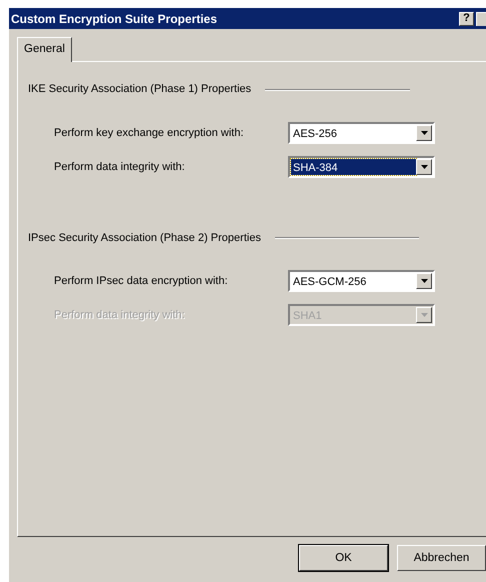 This screenshot has height=582, width=486. I want to click on dropdown: AES-GCM-256, so click(361, 281).